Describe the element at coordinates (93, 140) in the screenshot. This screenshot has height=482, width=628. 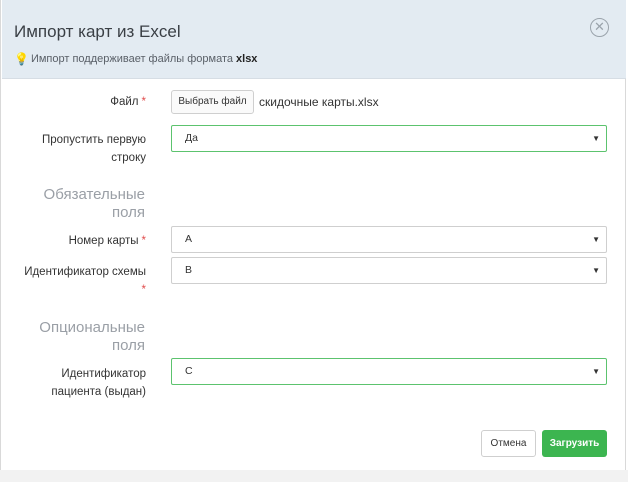
I see `skip-first-row-label-line1: Пропустить первую` at that location.